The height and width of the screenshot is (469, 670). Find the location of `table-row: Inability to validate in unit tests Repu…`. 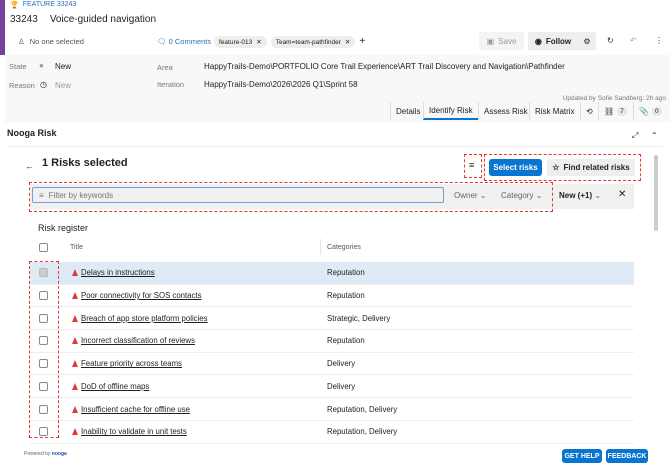

table-row: Inability to validate in unit tests Repu… is located at coordinates (332, 432).